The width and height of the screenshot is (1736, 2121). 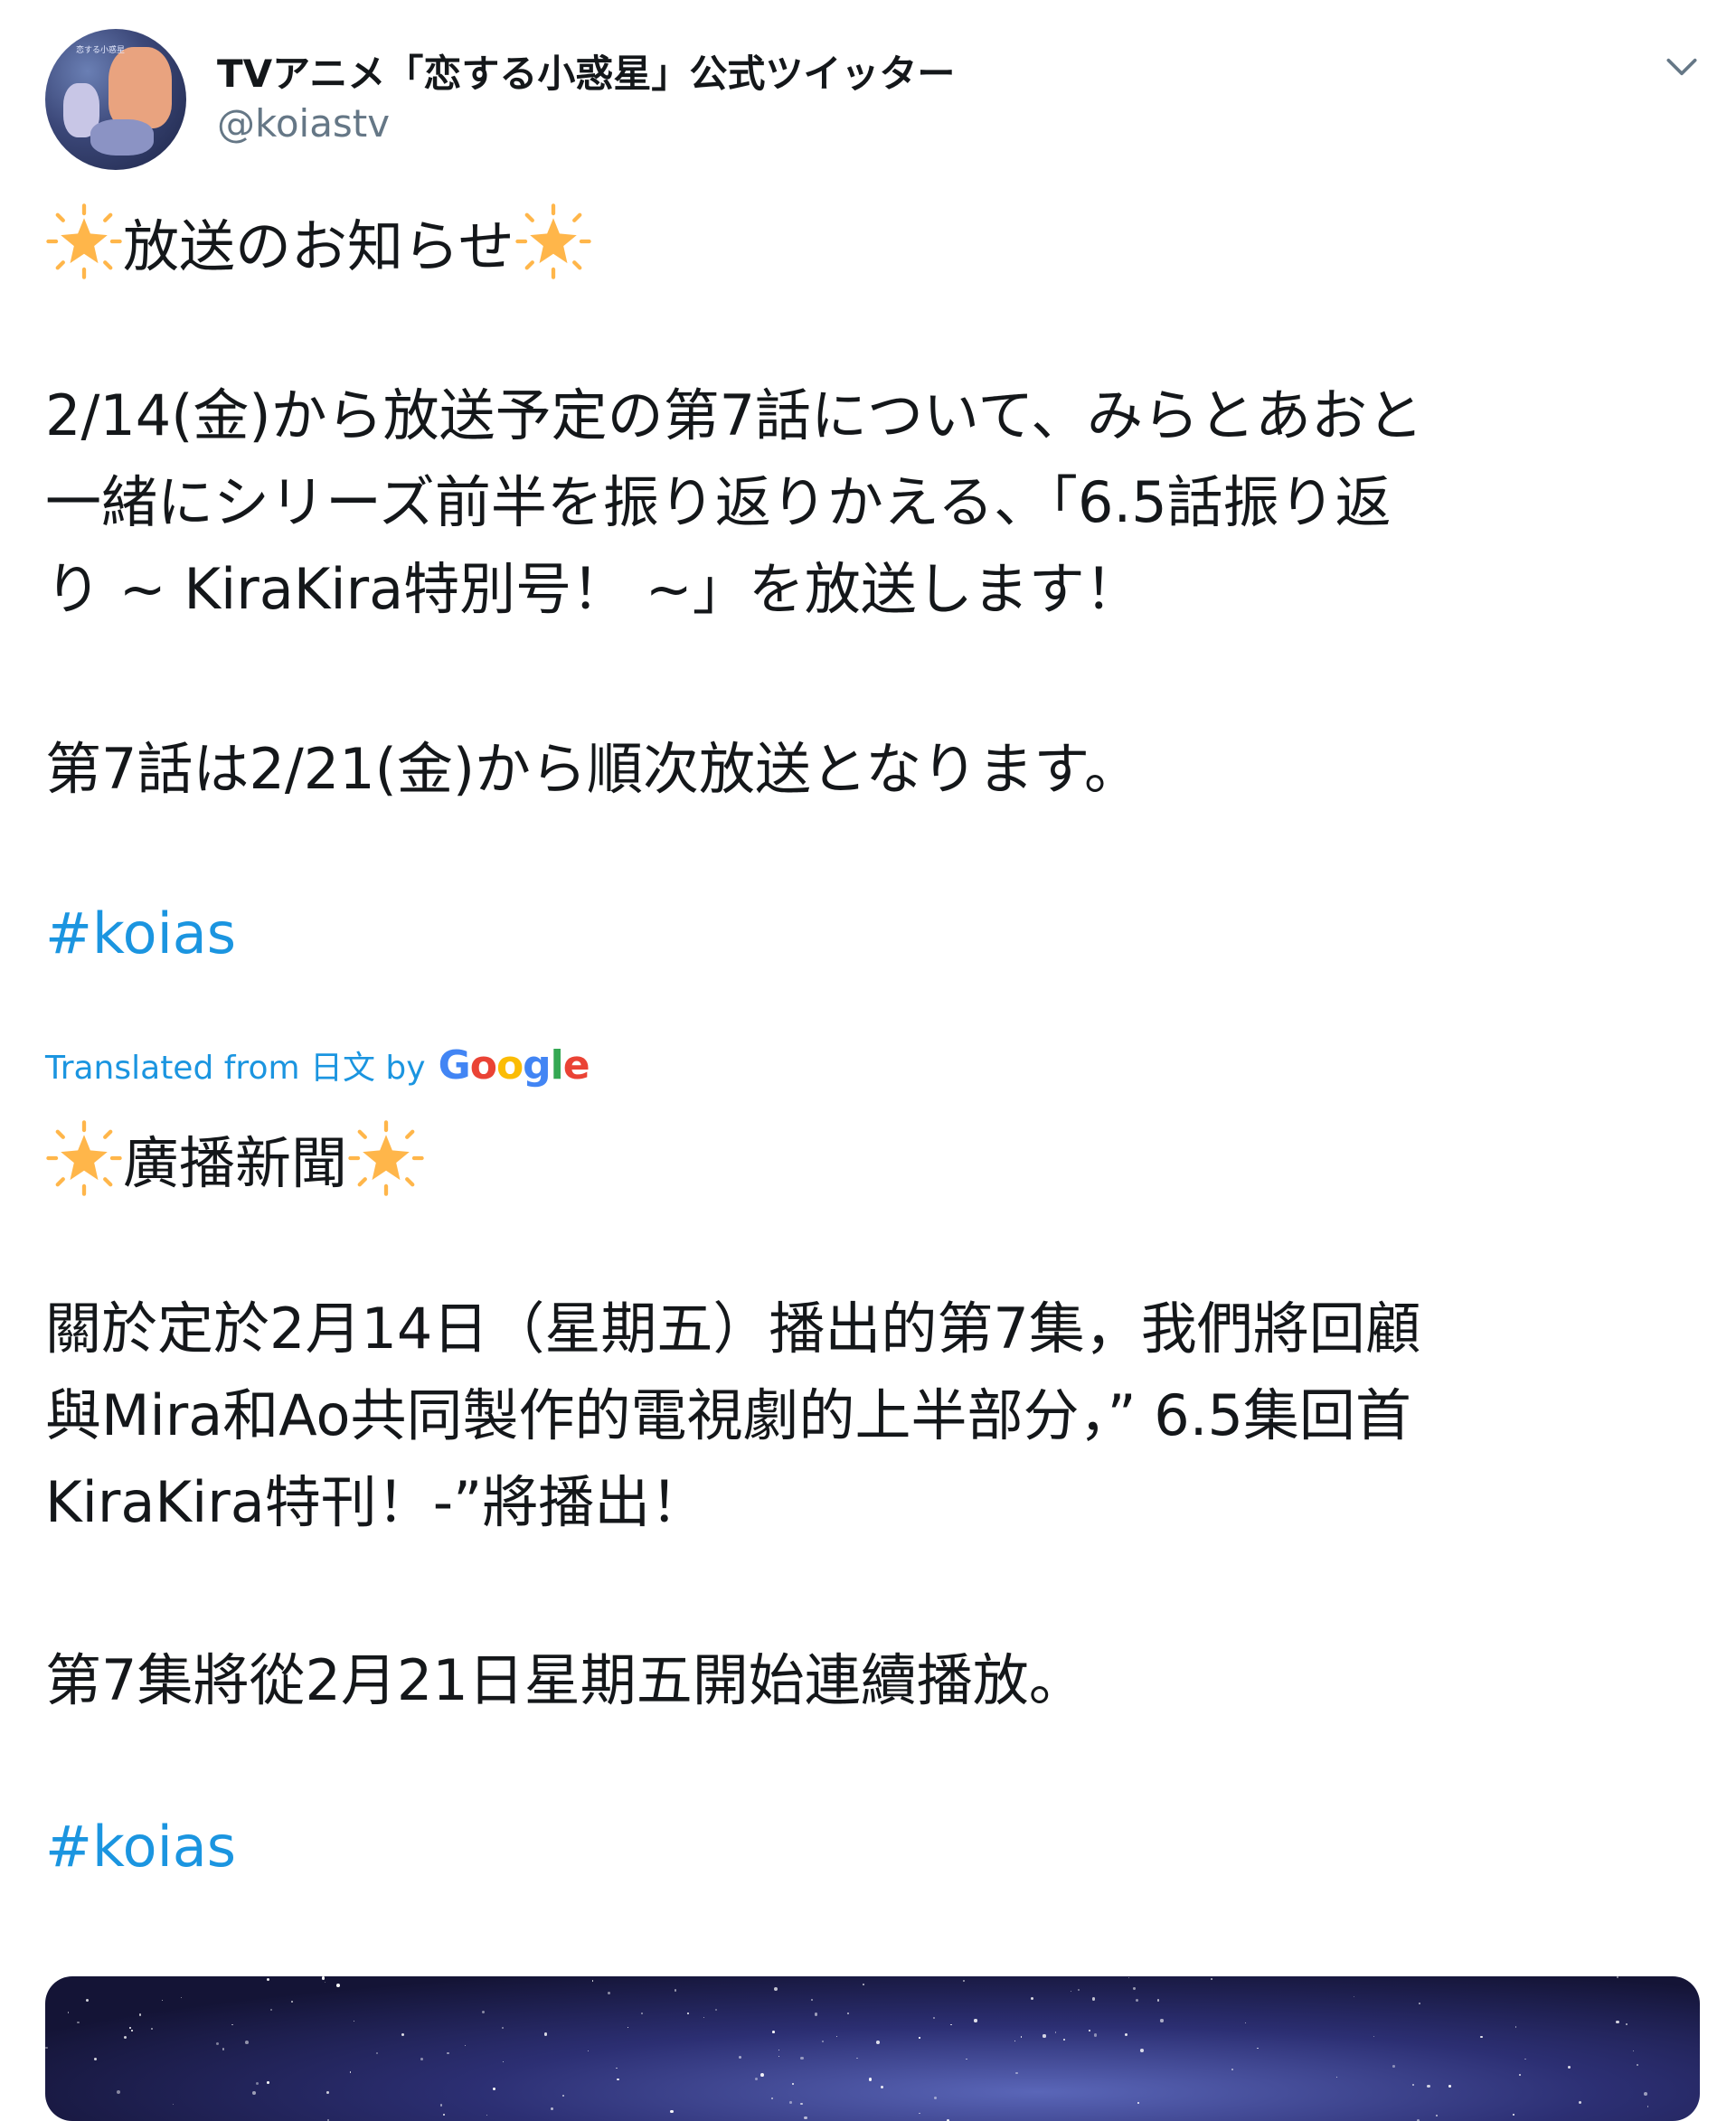 What do you see at coordinates (319, 241) in the screenshot?
I see `original-title-line: 放送のお知らせ` at bounding box center [319, 241].